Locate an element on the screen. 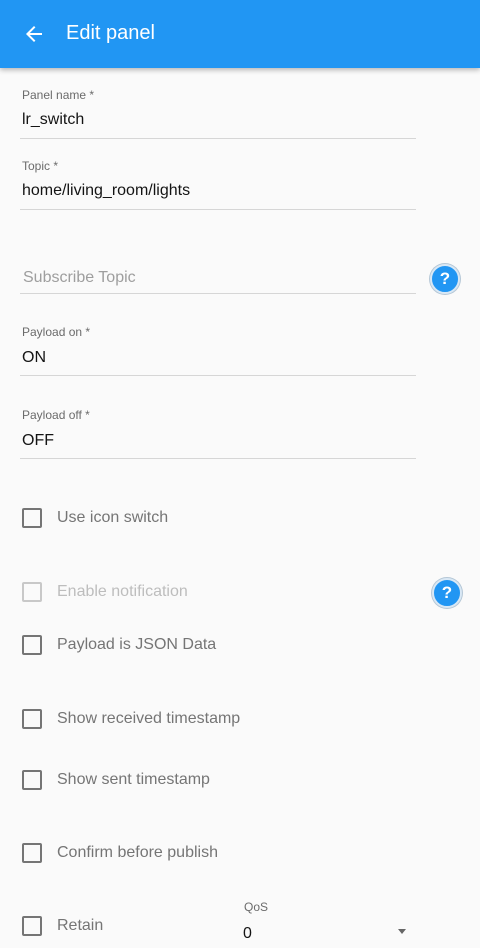  show-received-timestamp-label: Show received timestamp is located at coordinates (149, 718).